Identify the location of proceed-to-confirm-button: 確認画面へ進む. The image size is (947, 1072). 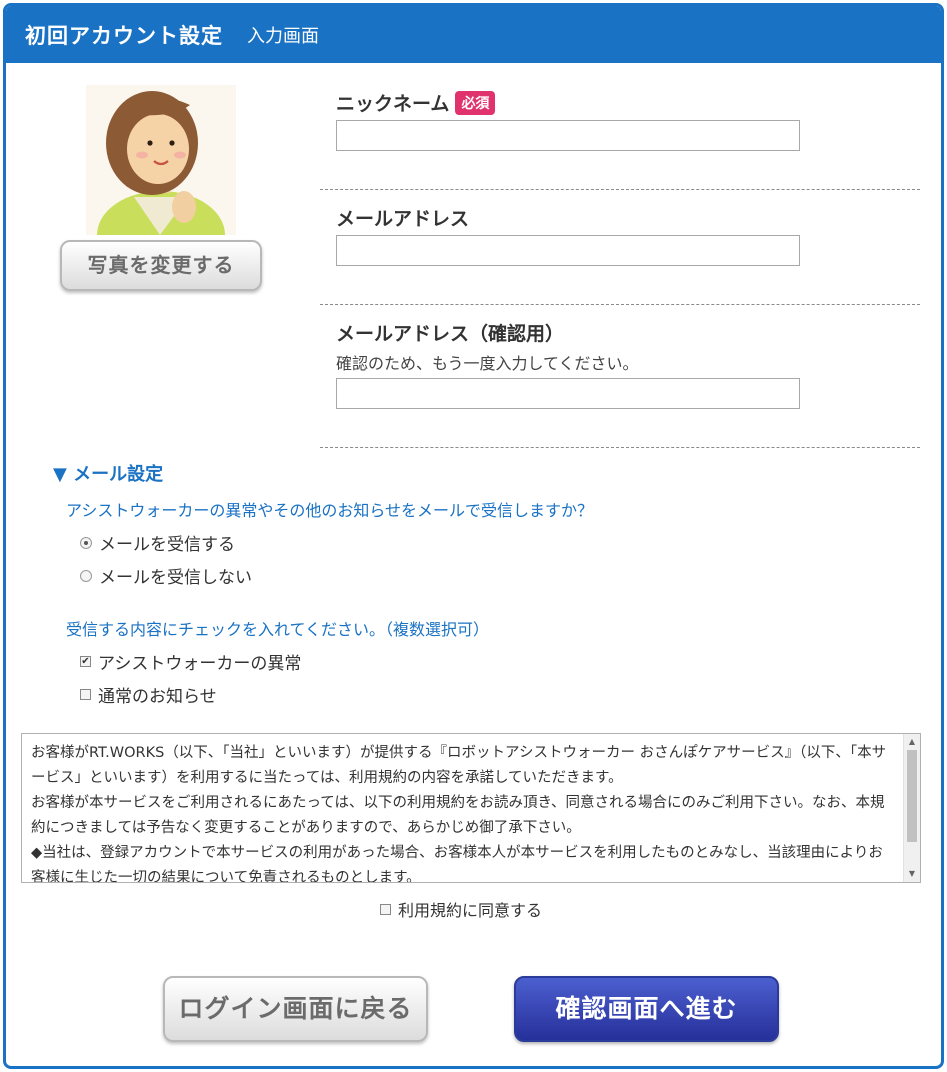
(646, 1009).